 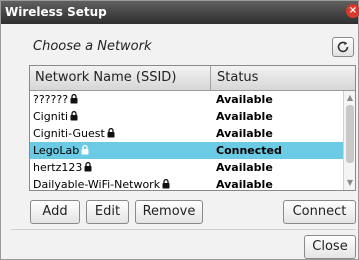 What do you see at coordinates (69, 133) in the screenshot?
I see `ssid-cell: Cigniti-Guest` at bounding box center [69, 133].